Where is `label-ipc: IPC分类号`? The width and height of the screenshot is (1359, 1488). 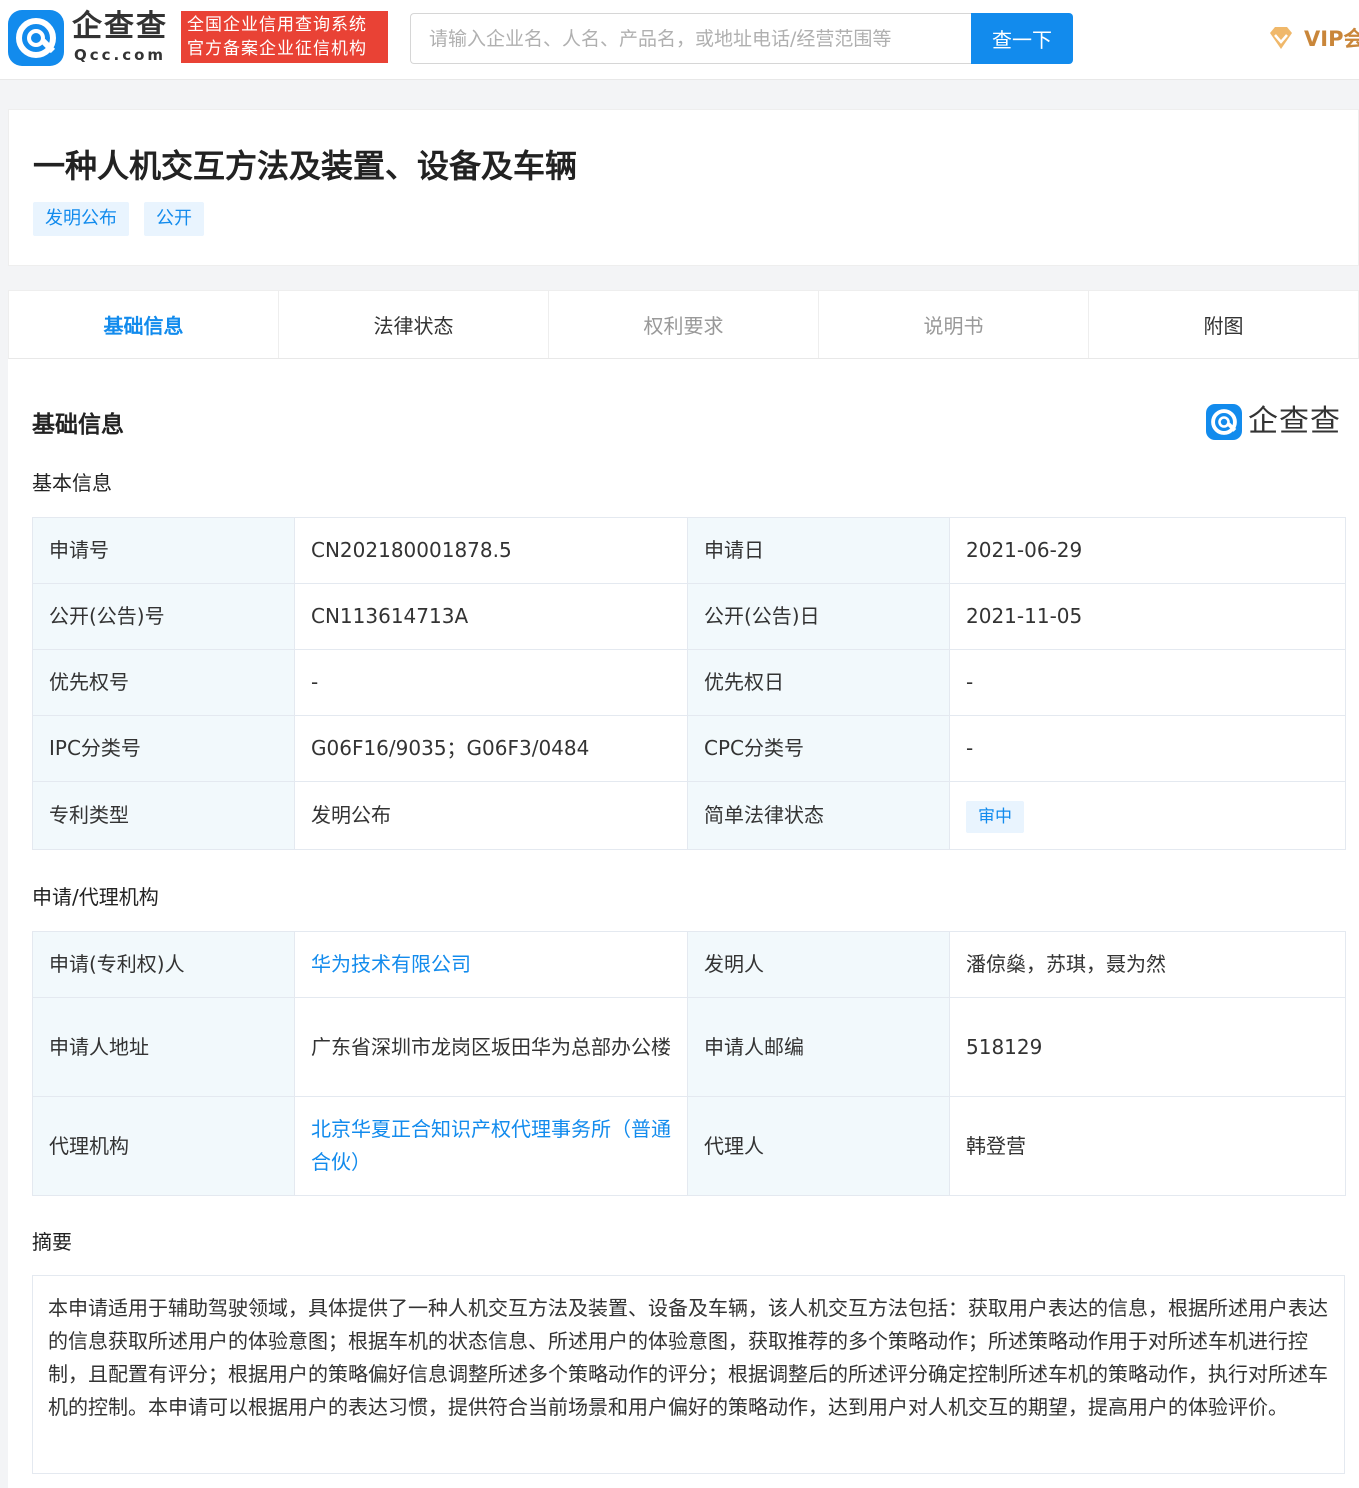
label-ipc: IPC分类号 is located at coordinates (163, 748).